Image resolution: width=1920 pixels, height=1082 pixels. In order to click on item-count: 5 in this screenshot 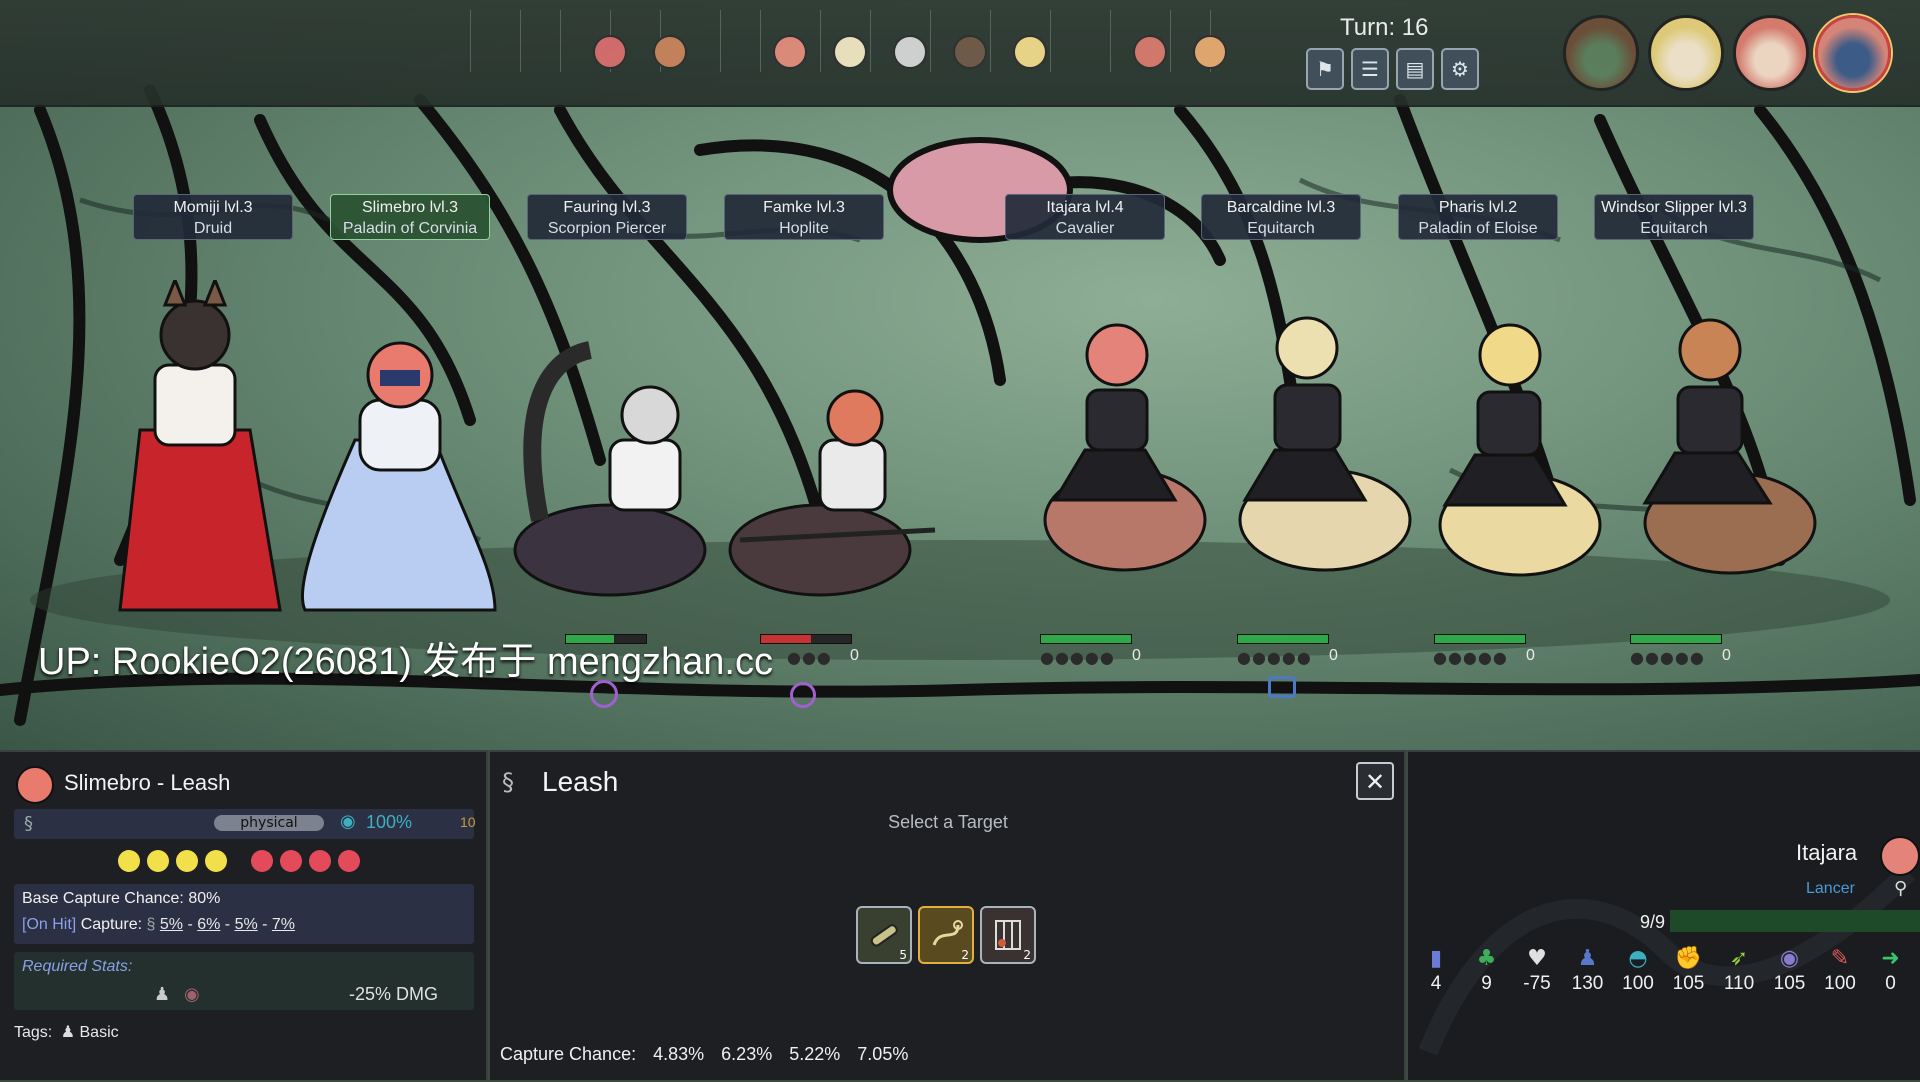, I will do `click(903, 955)`.